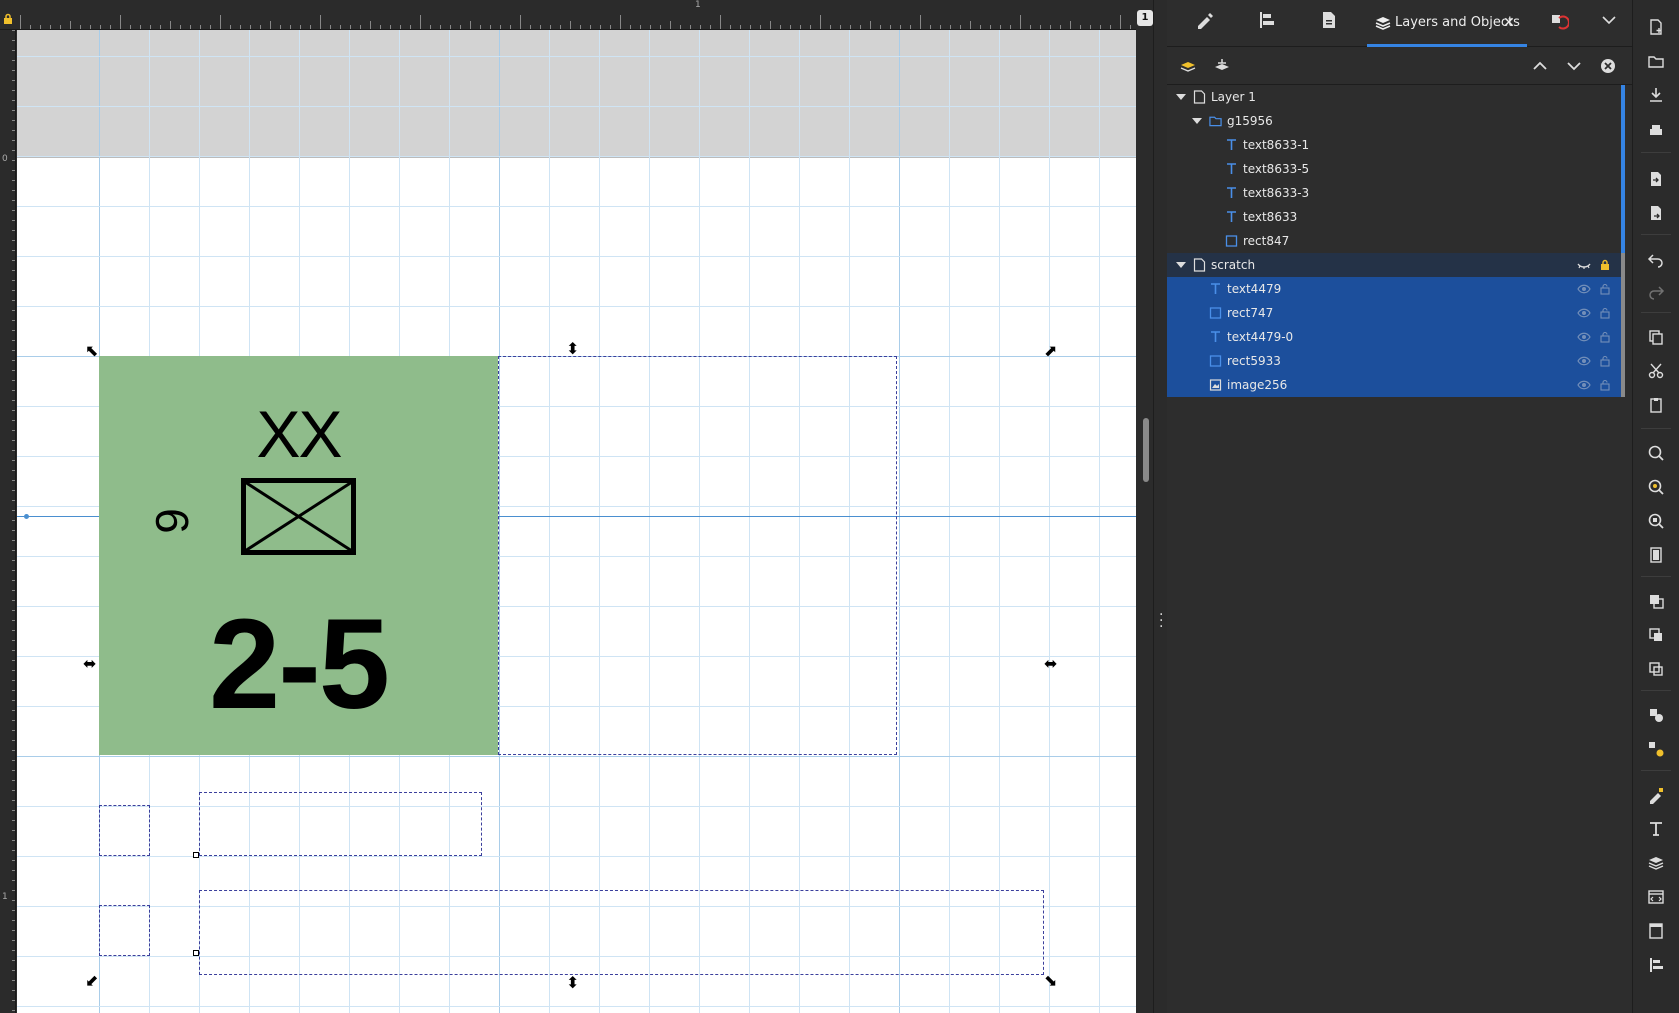 The width and height of the screenshot is (1679, 1013). Describe the element at coordinates (1161, 621) in the screenshot. I see `drag-grip-icon: · · ·` at that location.